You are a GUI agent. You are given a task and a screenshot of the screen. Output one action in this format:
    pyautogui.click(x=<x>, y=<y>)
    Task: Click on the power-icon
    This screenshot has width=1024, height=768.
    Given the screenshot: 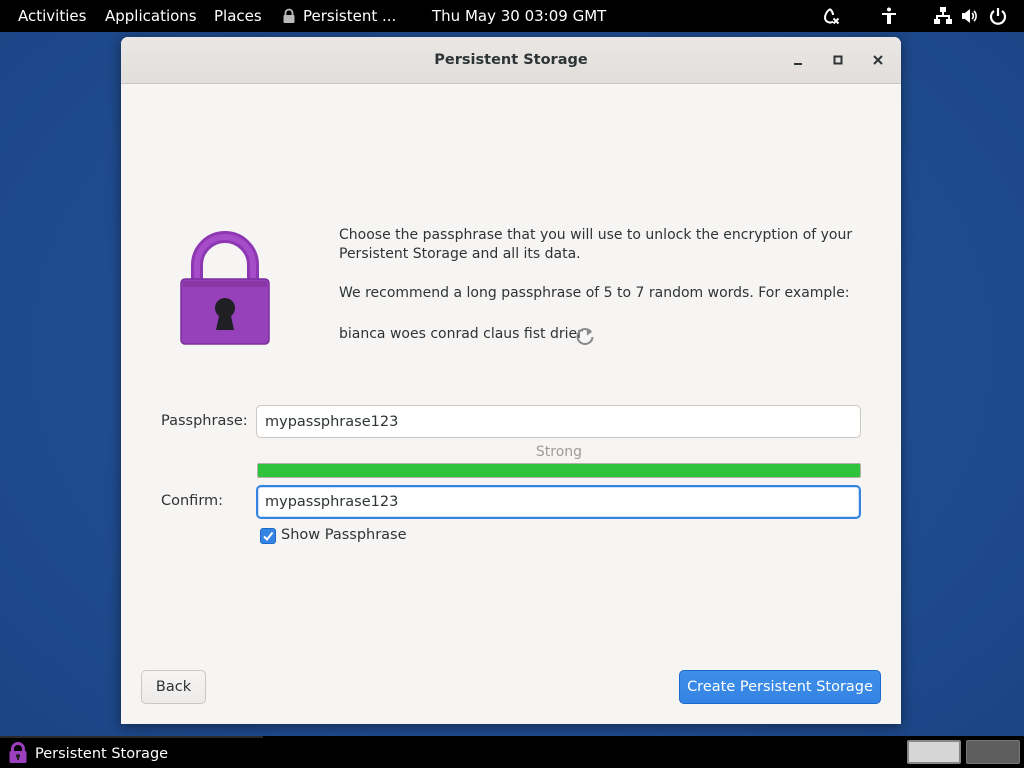 What is the action you would take?
    pyautogui.click(x=998, y=16)
    